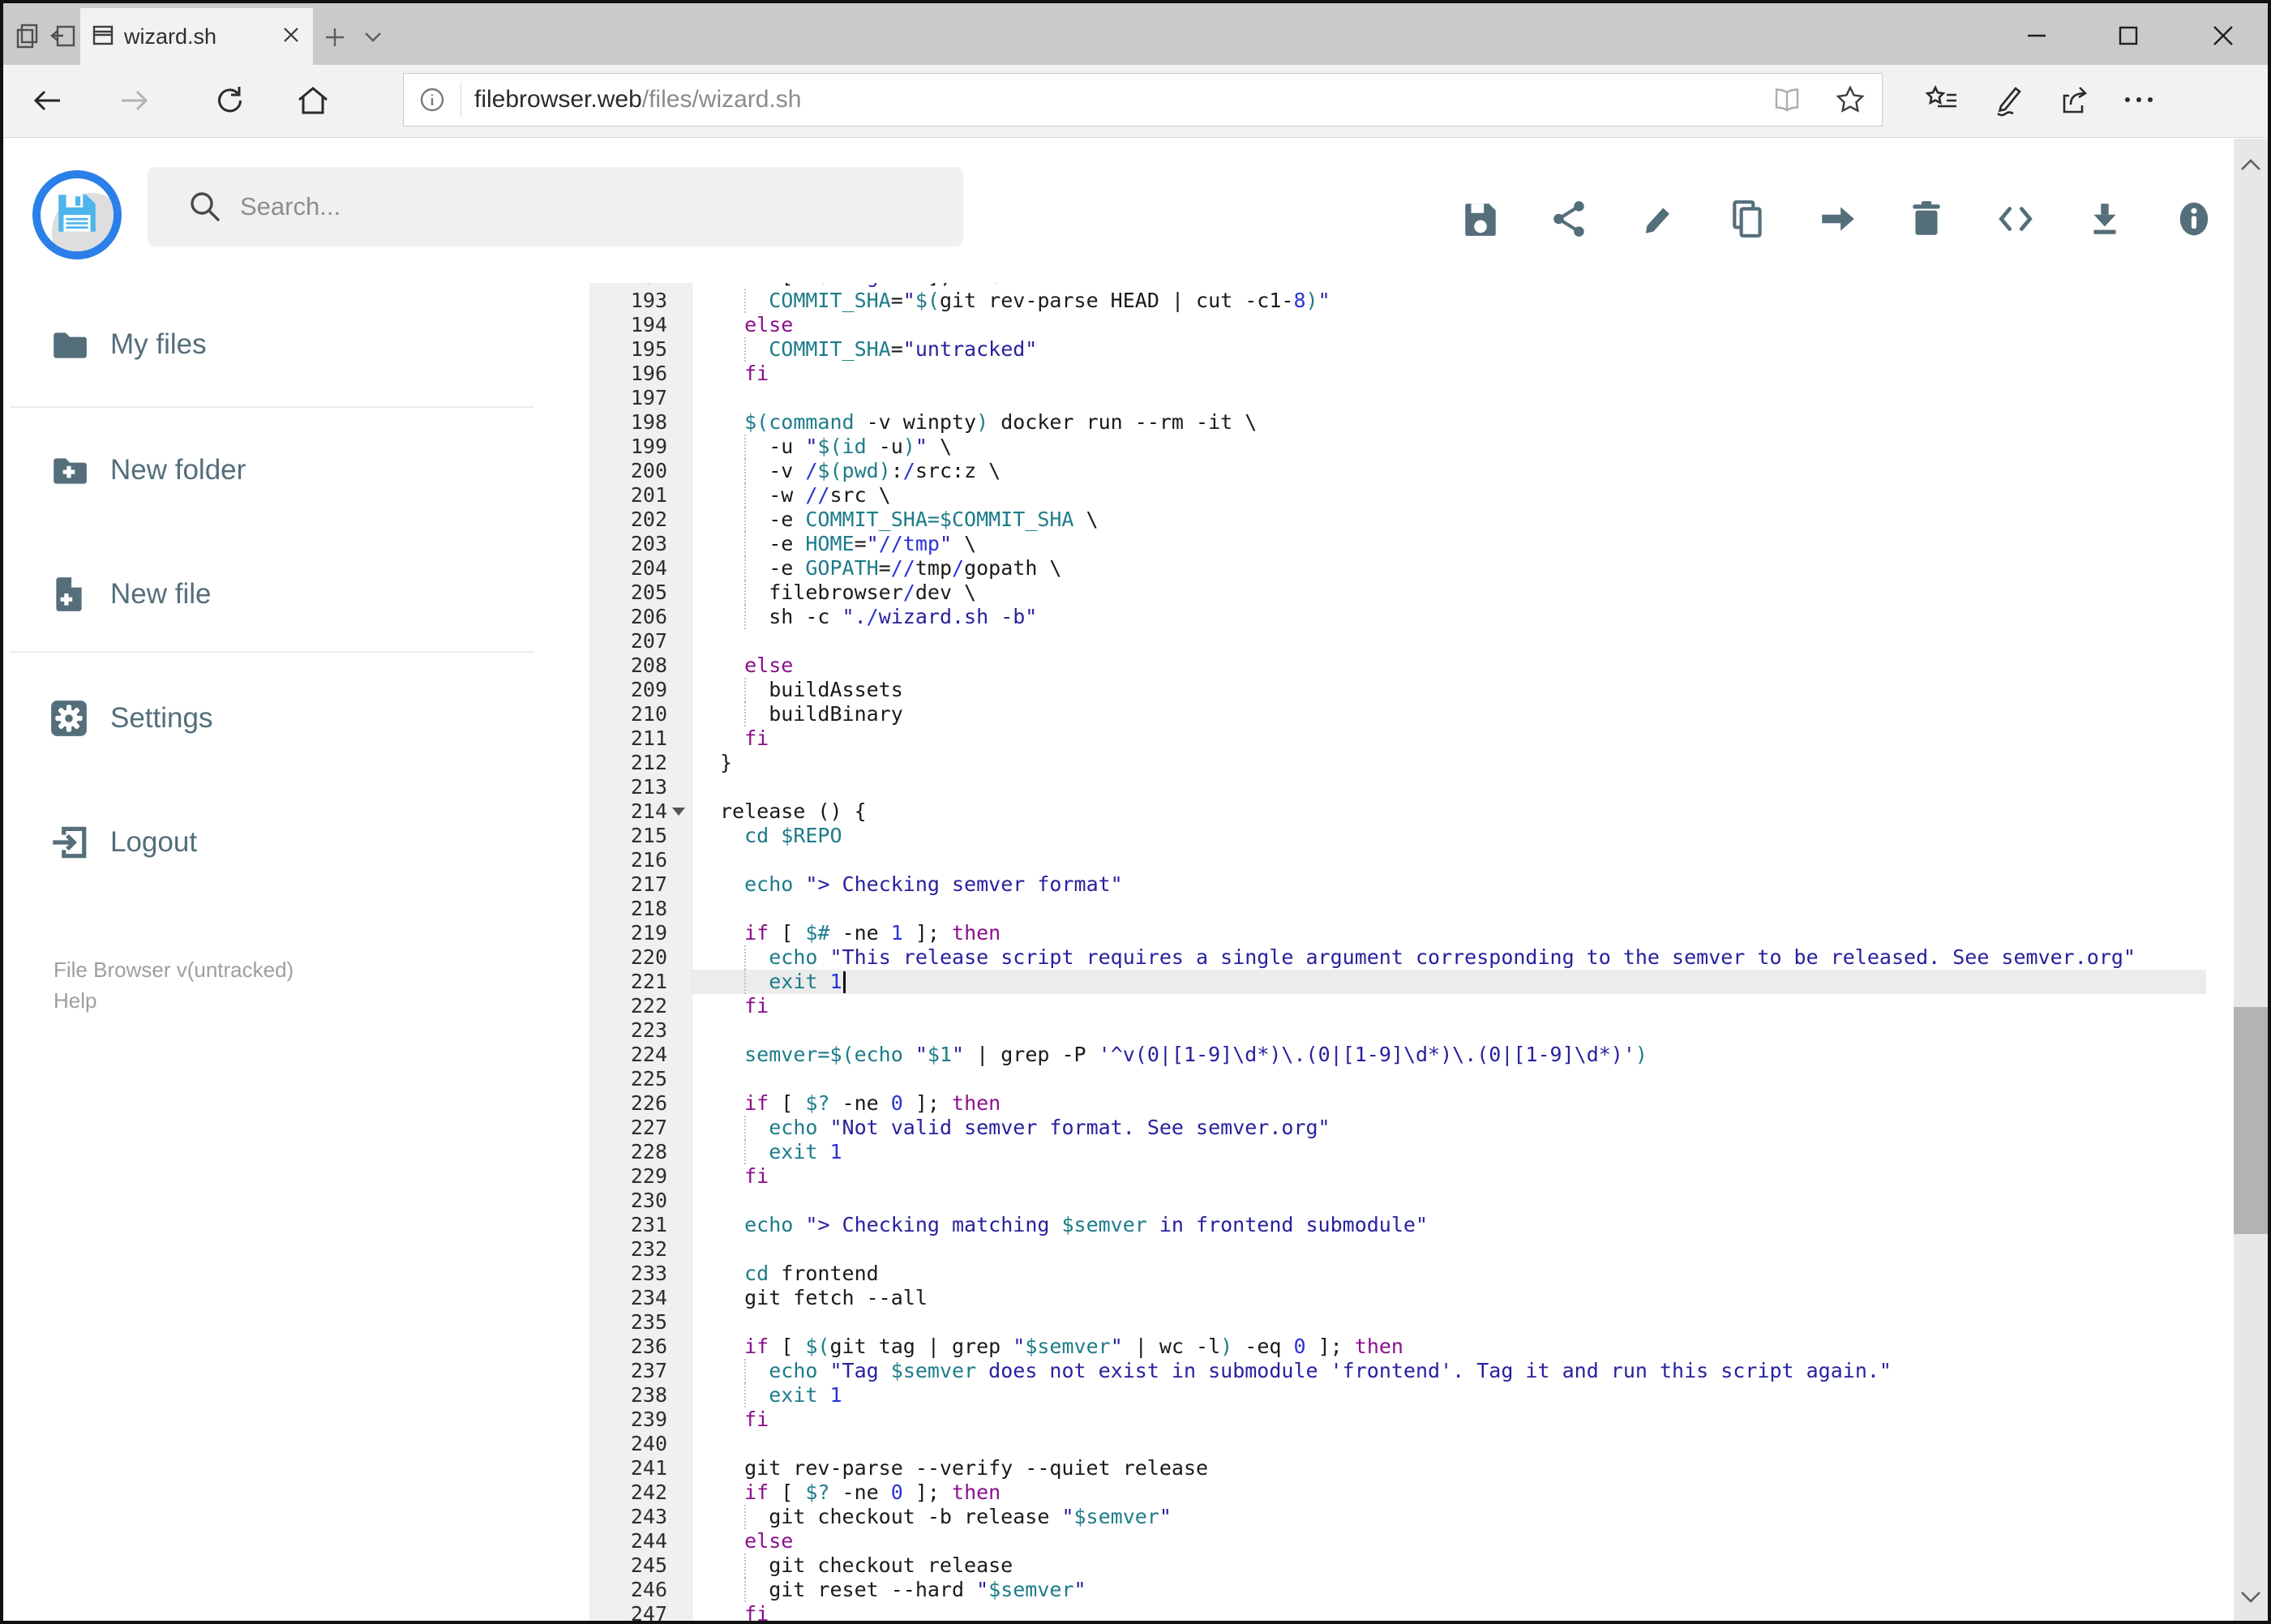 The width and height of the screenshot is (2271, 1624). What do you see at coordinates (1373, 909) in the screenshot?
I see `code-line: 218` at bounding box center [1373, 909].